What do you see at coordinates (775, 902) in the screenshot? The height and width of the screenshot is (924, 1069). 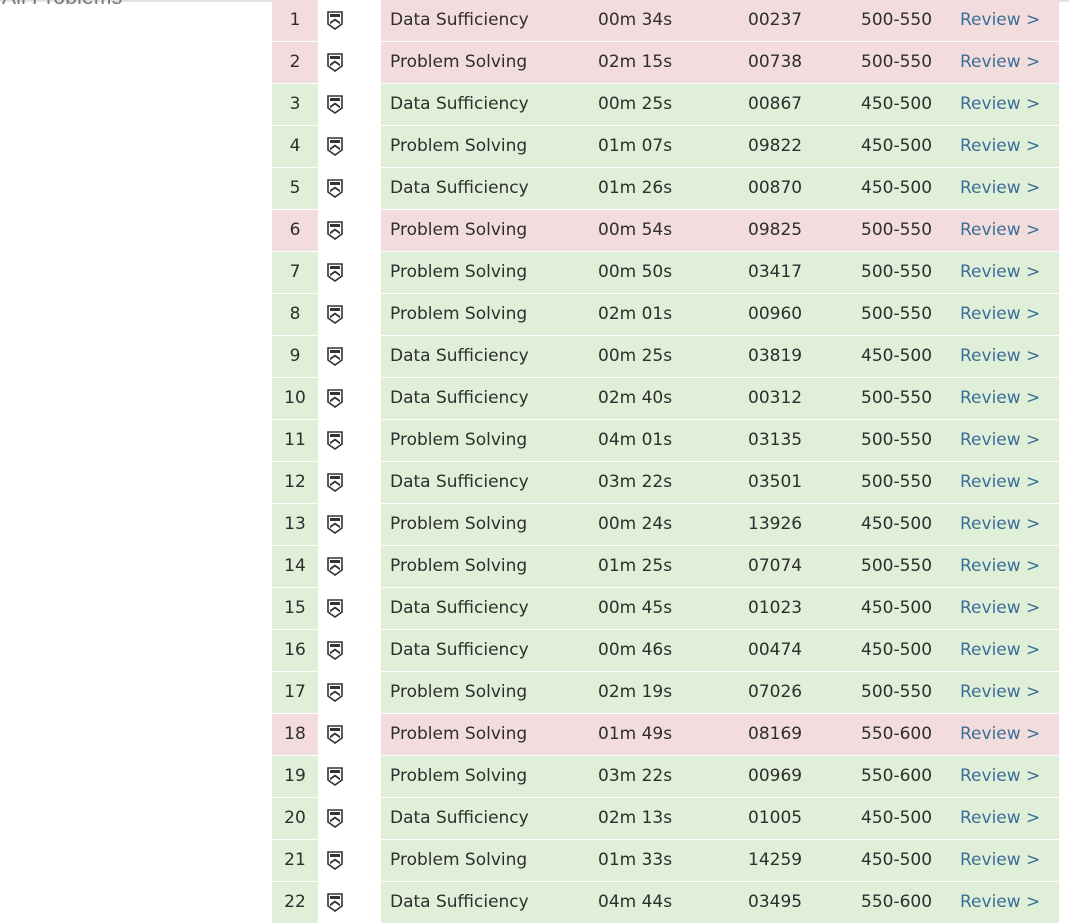 I see `question-id: 03495` at bounding box center [775, 902].